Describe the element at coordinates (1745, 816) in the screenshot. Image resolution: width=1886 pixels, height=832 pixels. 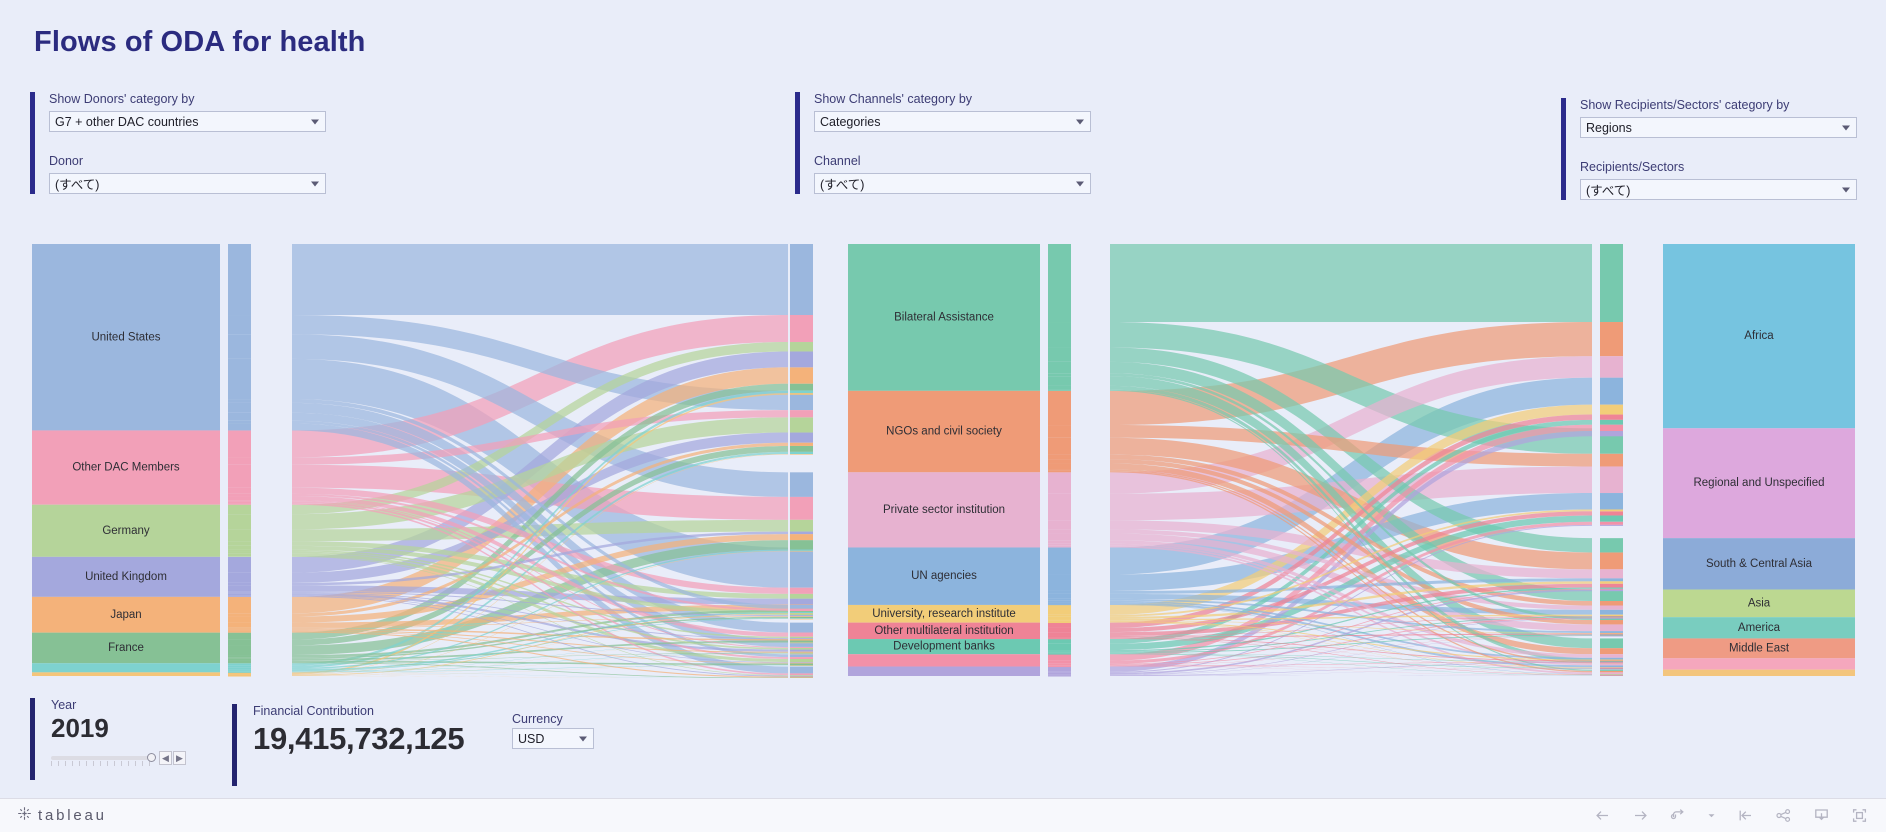
I see `reset-icon` at that location.